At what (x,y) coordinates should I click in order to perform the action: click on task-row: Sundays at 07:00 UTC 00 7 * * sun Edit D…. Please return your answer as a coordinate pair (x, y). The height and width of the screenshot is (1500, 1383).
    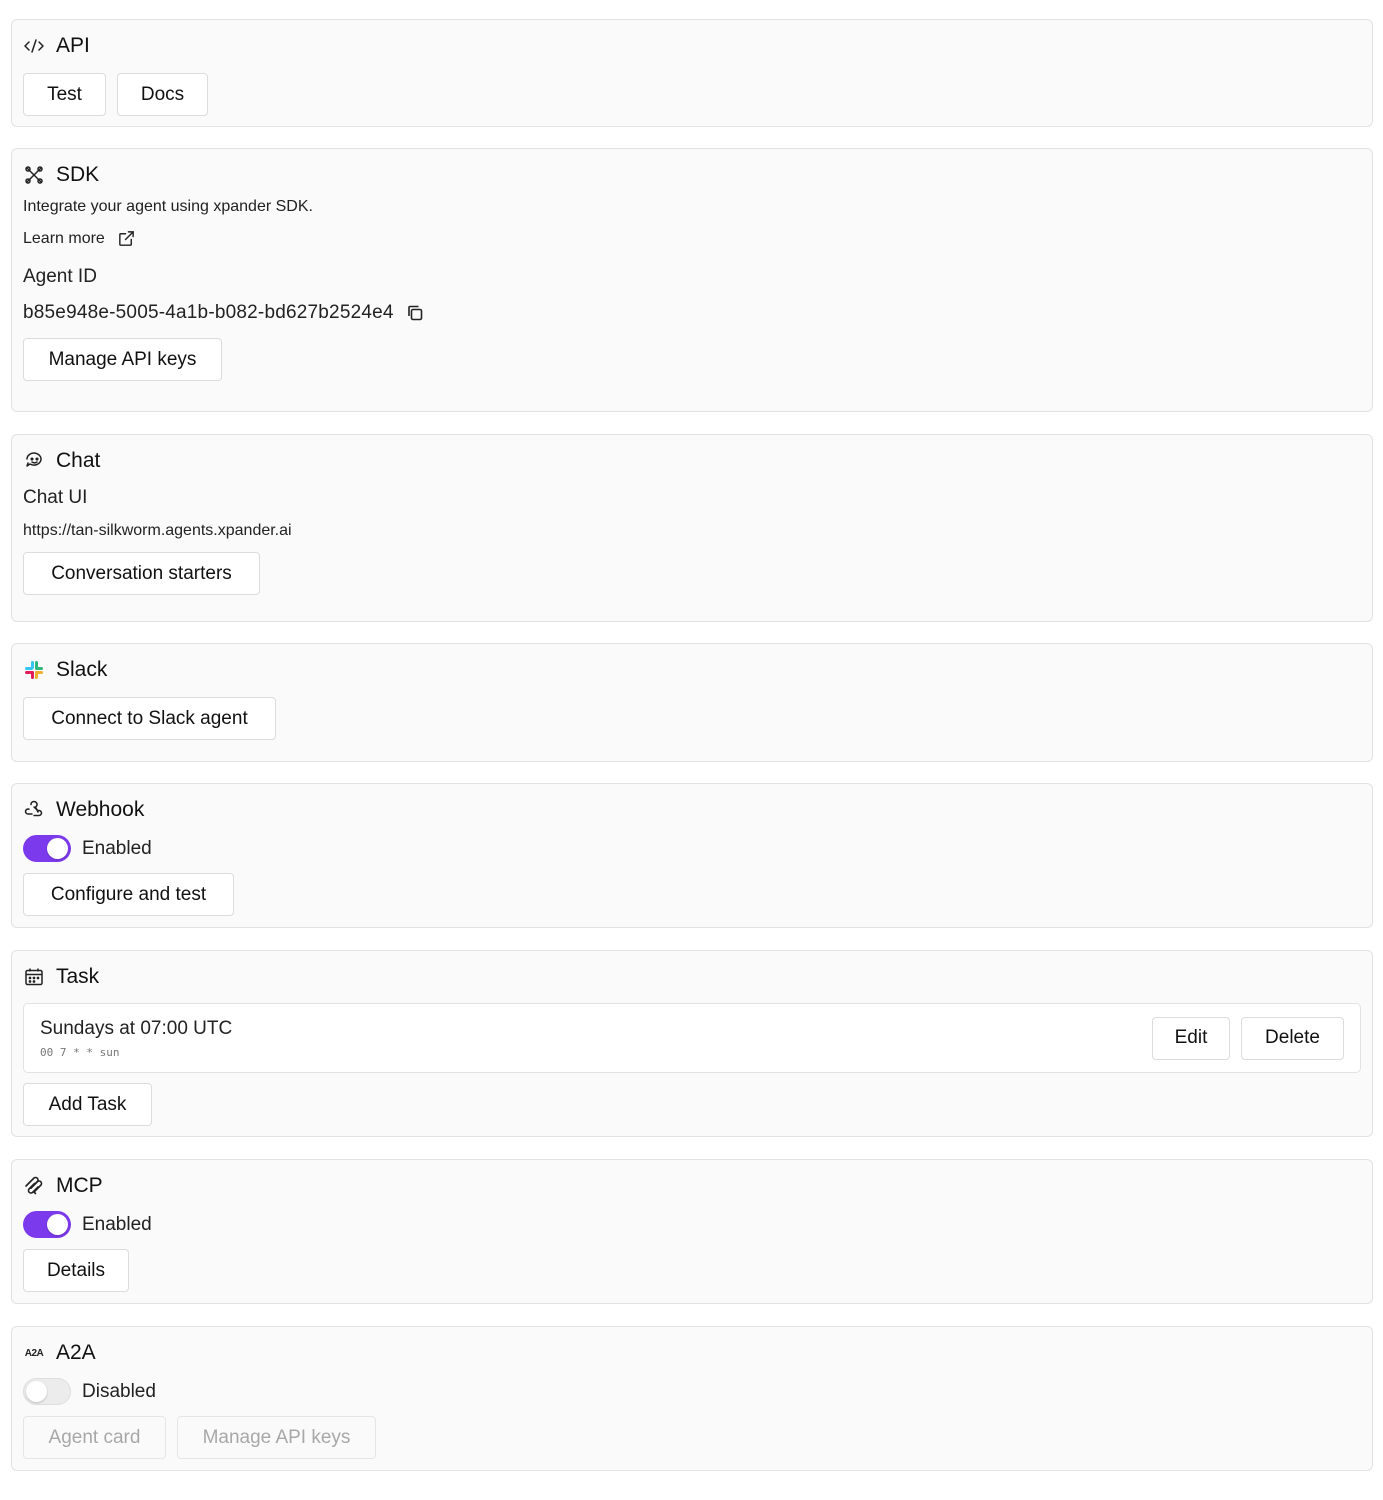
    Looking at the image, I should click on (692, 1038).